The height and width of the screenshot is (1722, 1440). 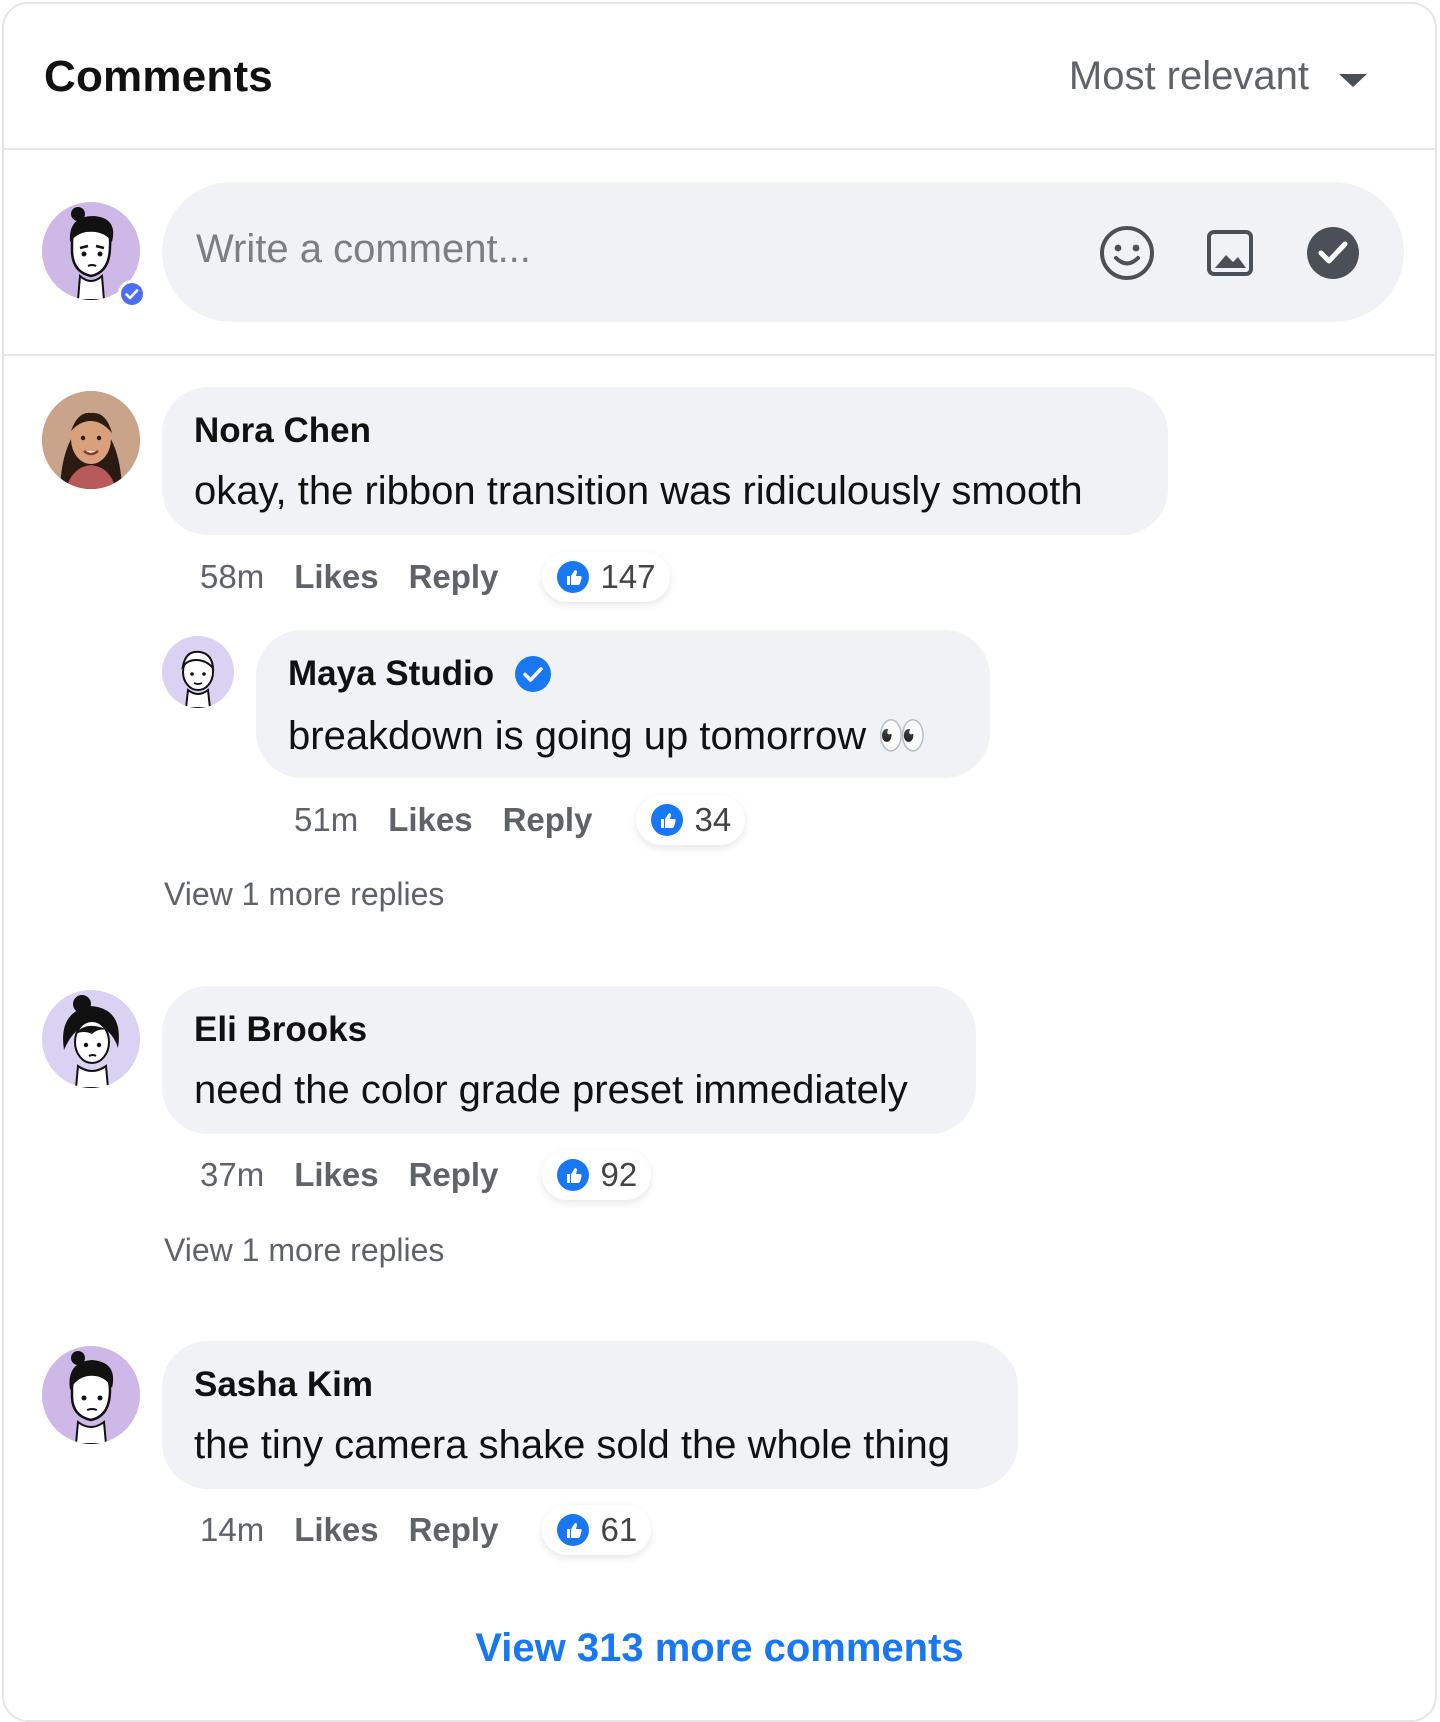 What do you see at coordinates (619, 1174) in the screenshot?
I see `reaction-count: 92` at bounding box center [619, 1174].